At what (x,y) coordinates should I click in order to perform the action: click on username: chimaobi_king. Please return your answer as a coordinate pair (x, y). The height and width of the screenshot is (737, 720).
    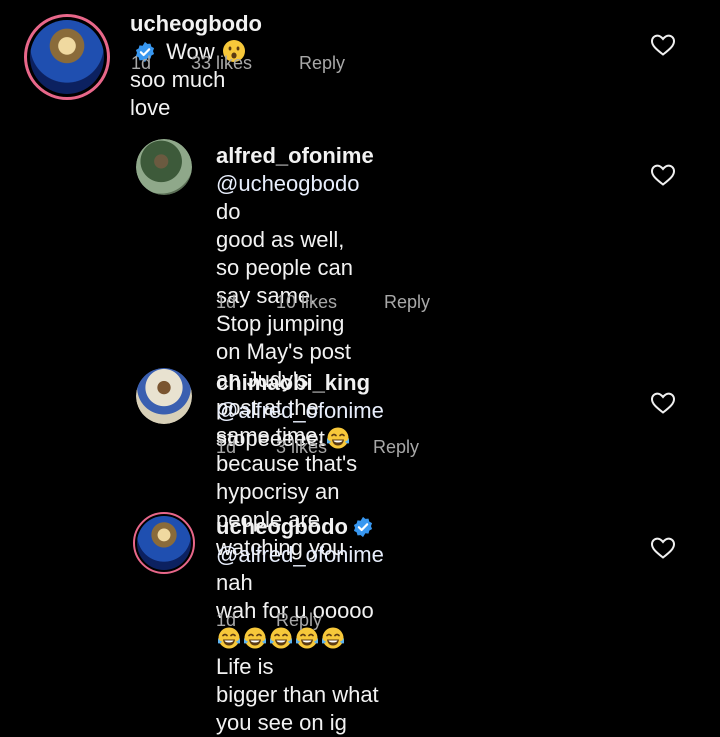
    Looking at the image, I should click on (293, 382).